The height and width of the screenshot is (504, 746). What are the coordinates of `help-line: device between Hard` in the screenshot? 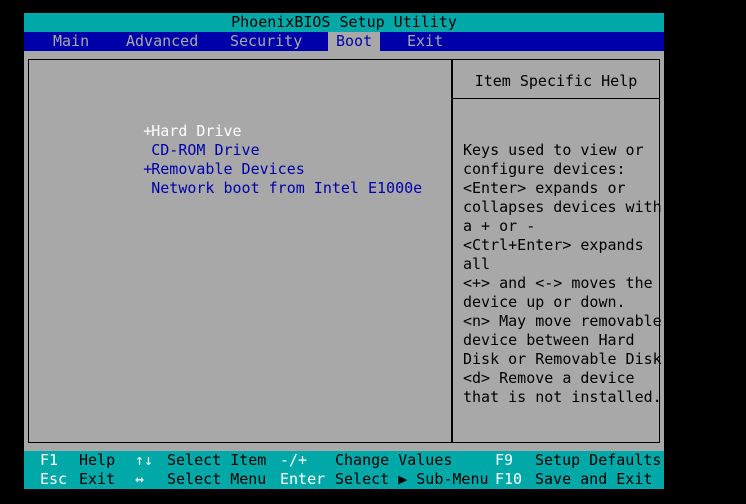 It's located at (549, 340).